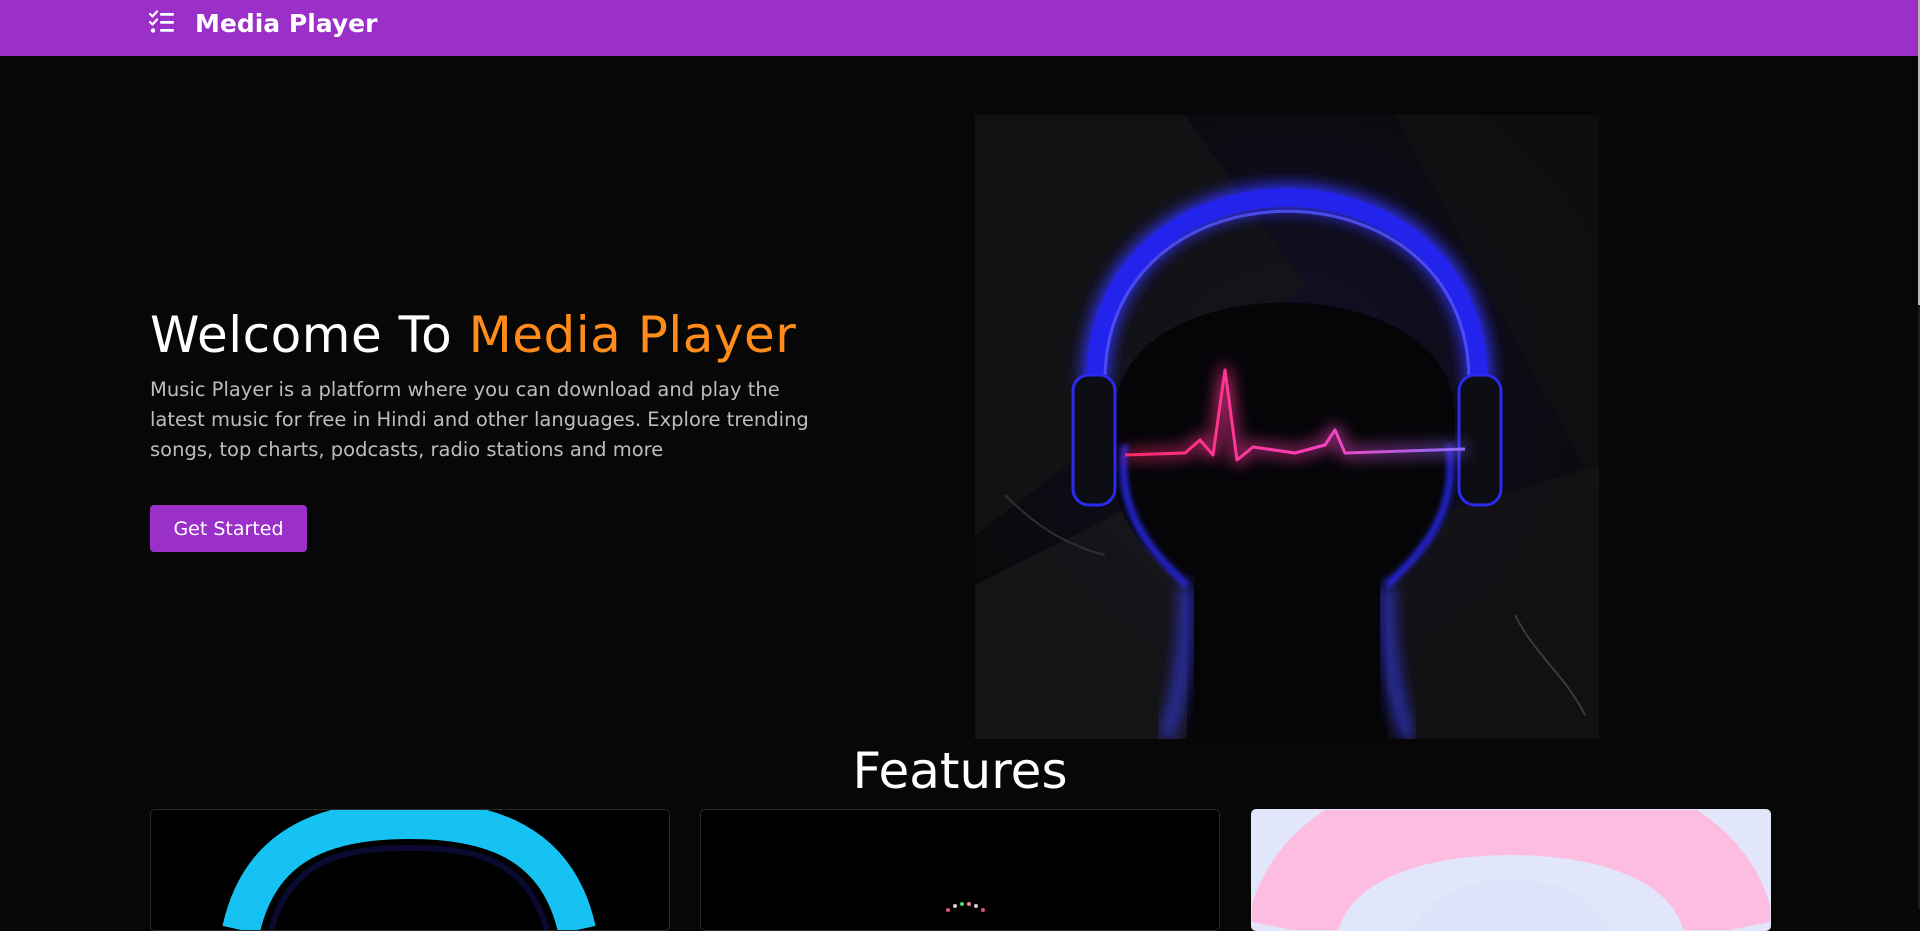  I want to click on dotted-equalizer-image, so click(965, 907).